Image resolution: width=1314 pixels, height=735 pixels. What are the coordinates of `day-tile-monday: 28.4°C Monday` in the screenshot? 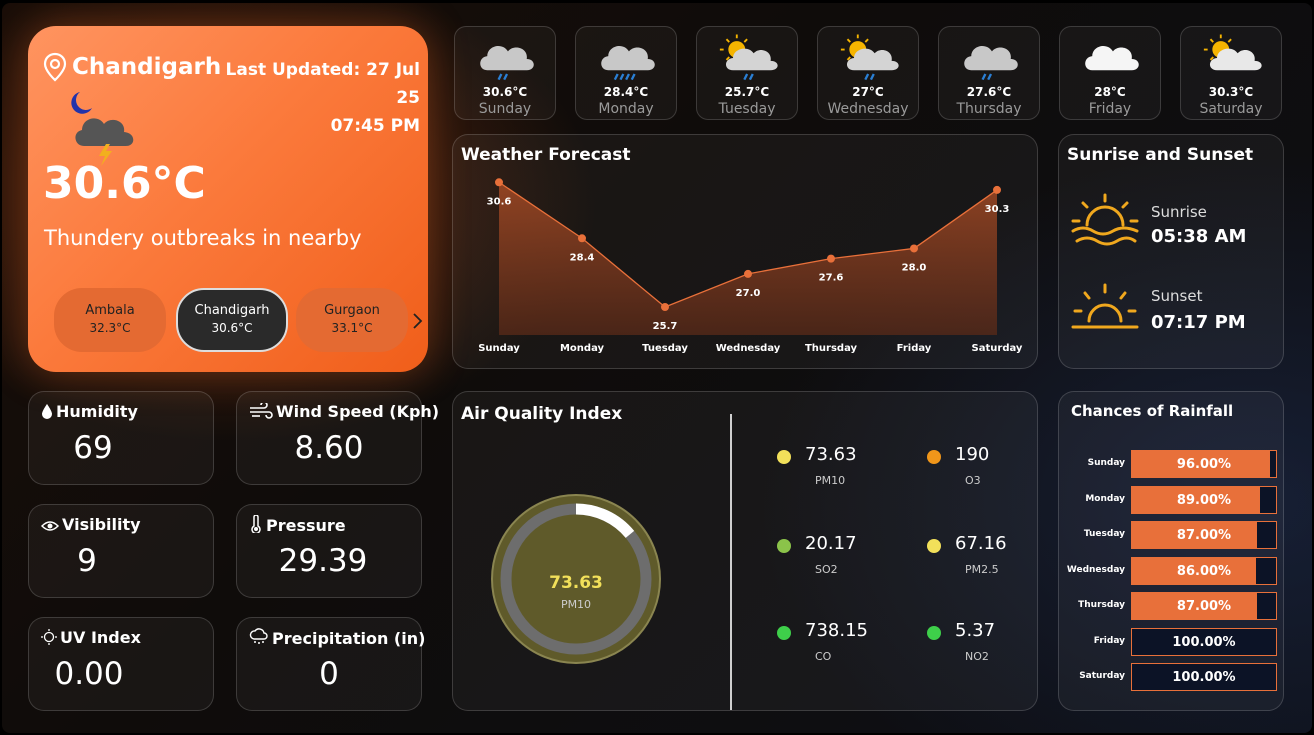 It's located at (626, 73).